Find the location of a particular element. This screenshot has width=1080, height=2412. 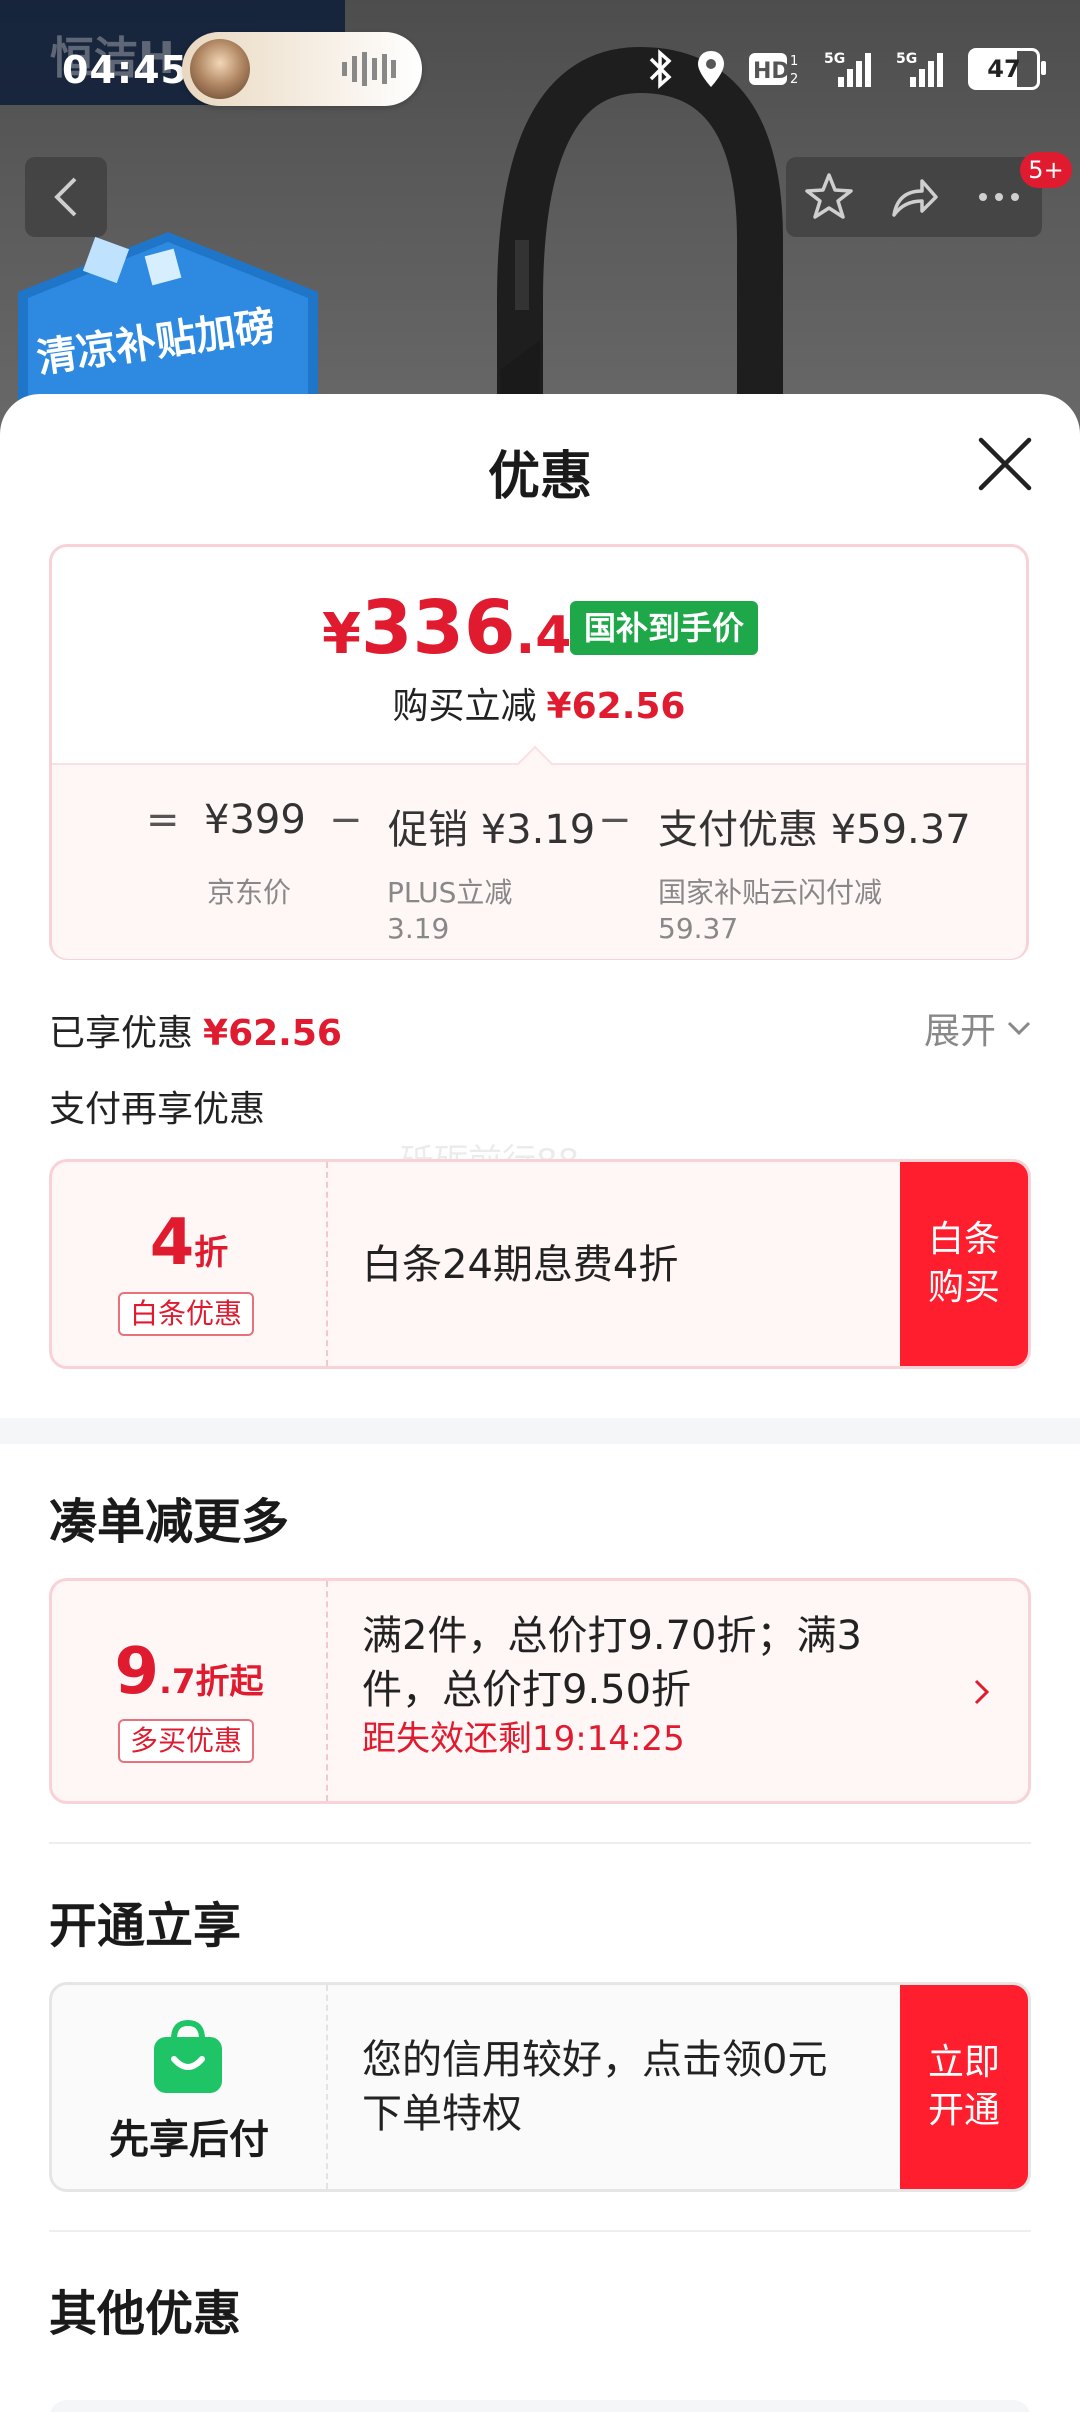

svg-text: 1 is located at coordinates (794, 61).